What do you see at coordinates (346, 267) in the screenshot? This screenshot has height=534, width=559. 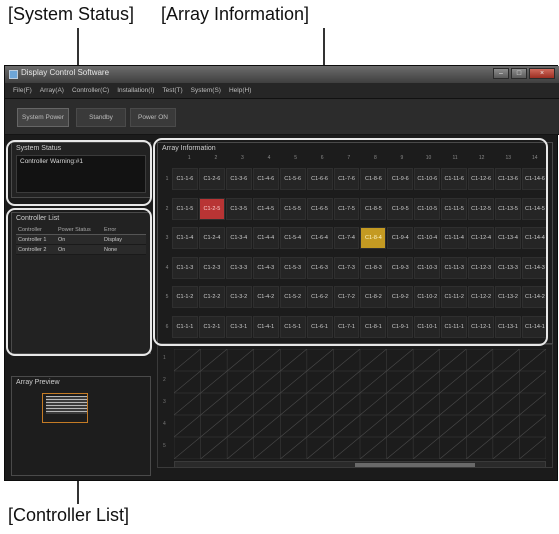 I see `cabinet-cell: C1-7-3` at bounding box center [346, 267].